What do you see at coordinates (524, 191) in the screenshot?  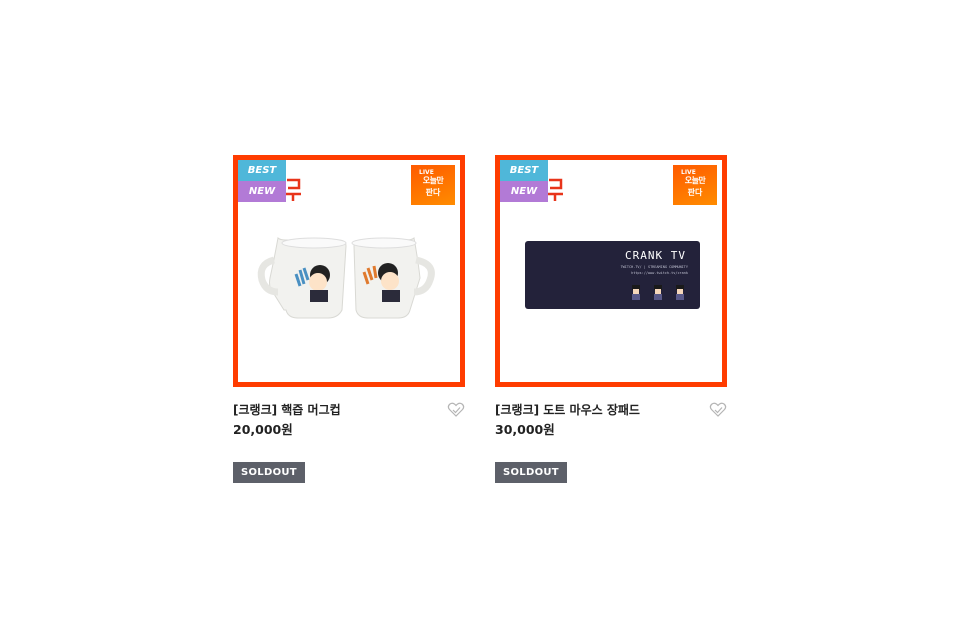 I see `new-badge: NEW` at bounding box center [524, 191].